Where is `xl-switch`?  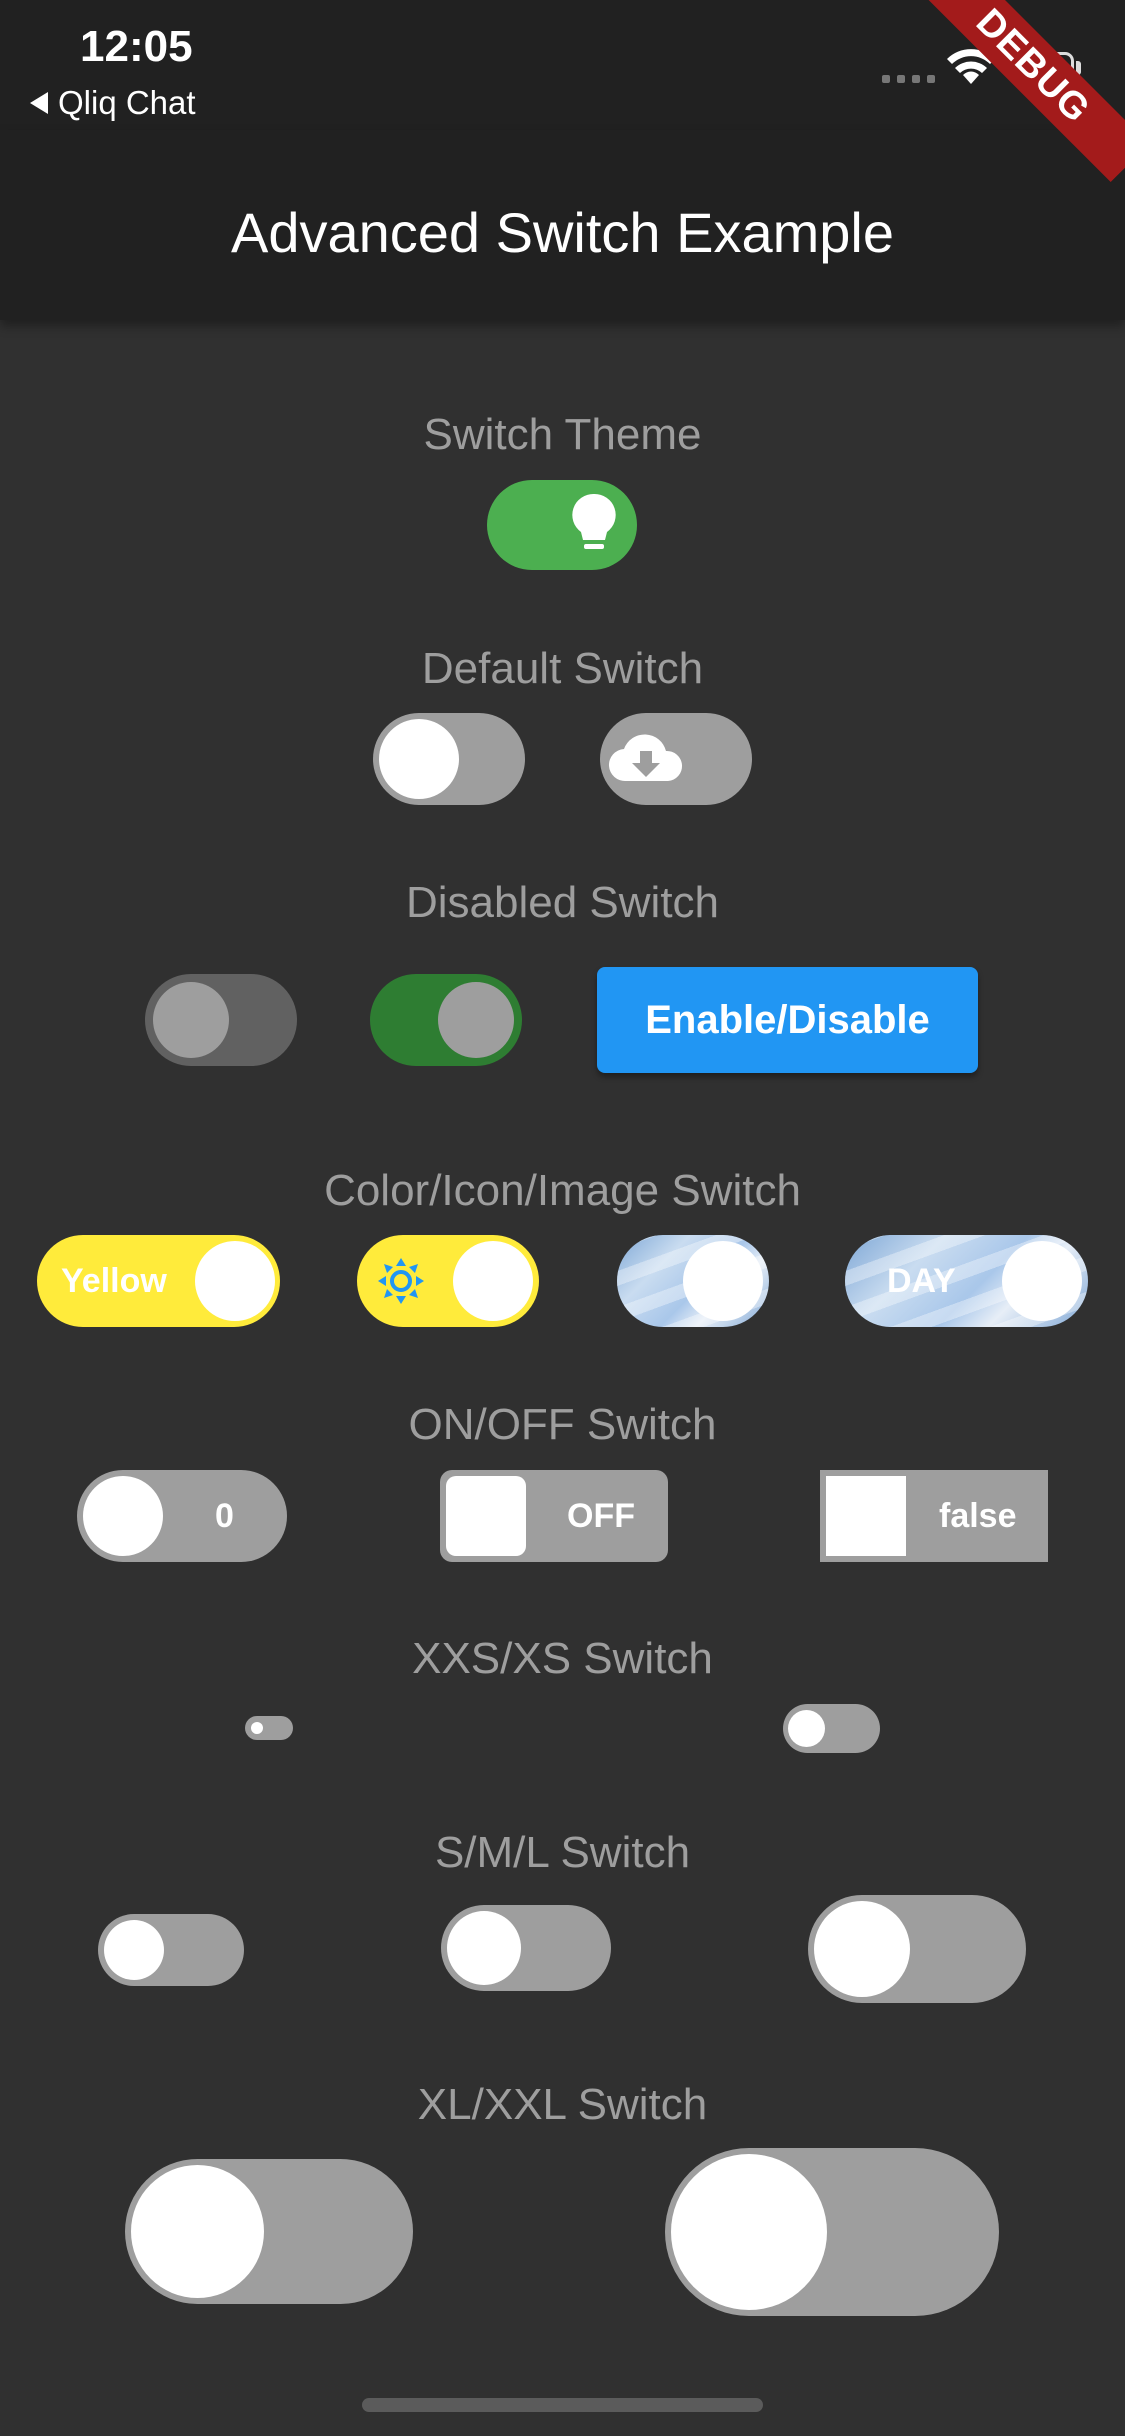 xl-switch is located at coordinates (269, 2231).